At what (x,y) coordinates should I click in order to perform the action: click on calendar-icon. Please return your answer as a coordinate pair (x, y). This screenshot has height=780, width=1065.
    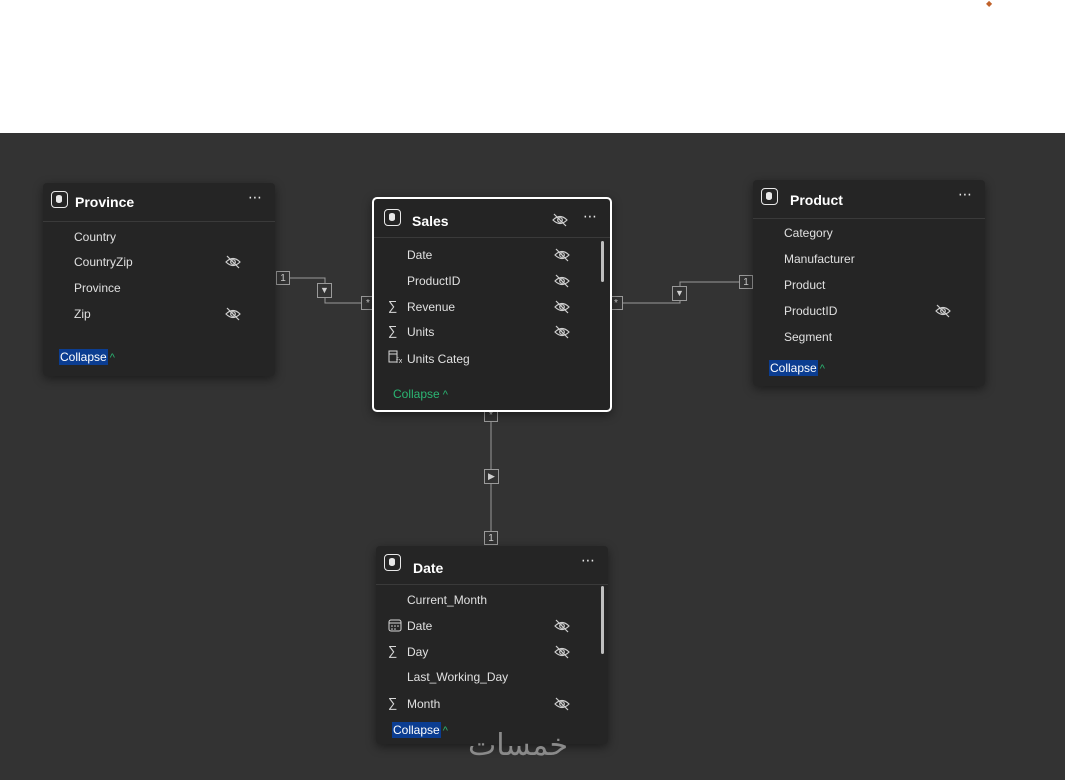
    Looking at the image, I should click on (395, 625).